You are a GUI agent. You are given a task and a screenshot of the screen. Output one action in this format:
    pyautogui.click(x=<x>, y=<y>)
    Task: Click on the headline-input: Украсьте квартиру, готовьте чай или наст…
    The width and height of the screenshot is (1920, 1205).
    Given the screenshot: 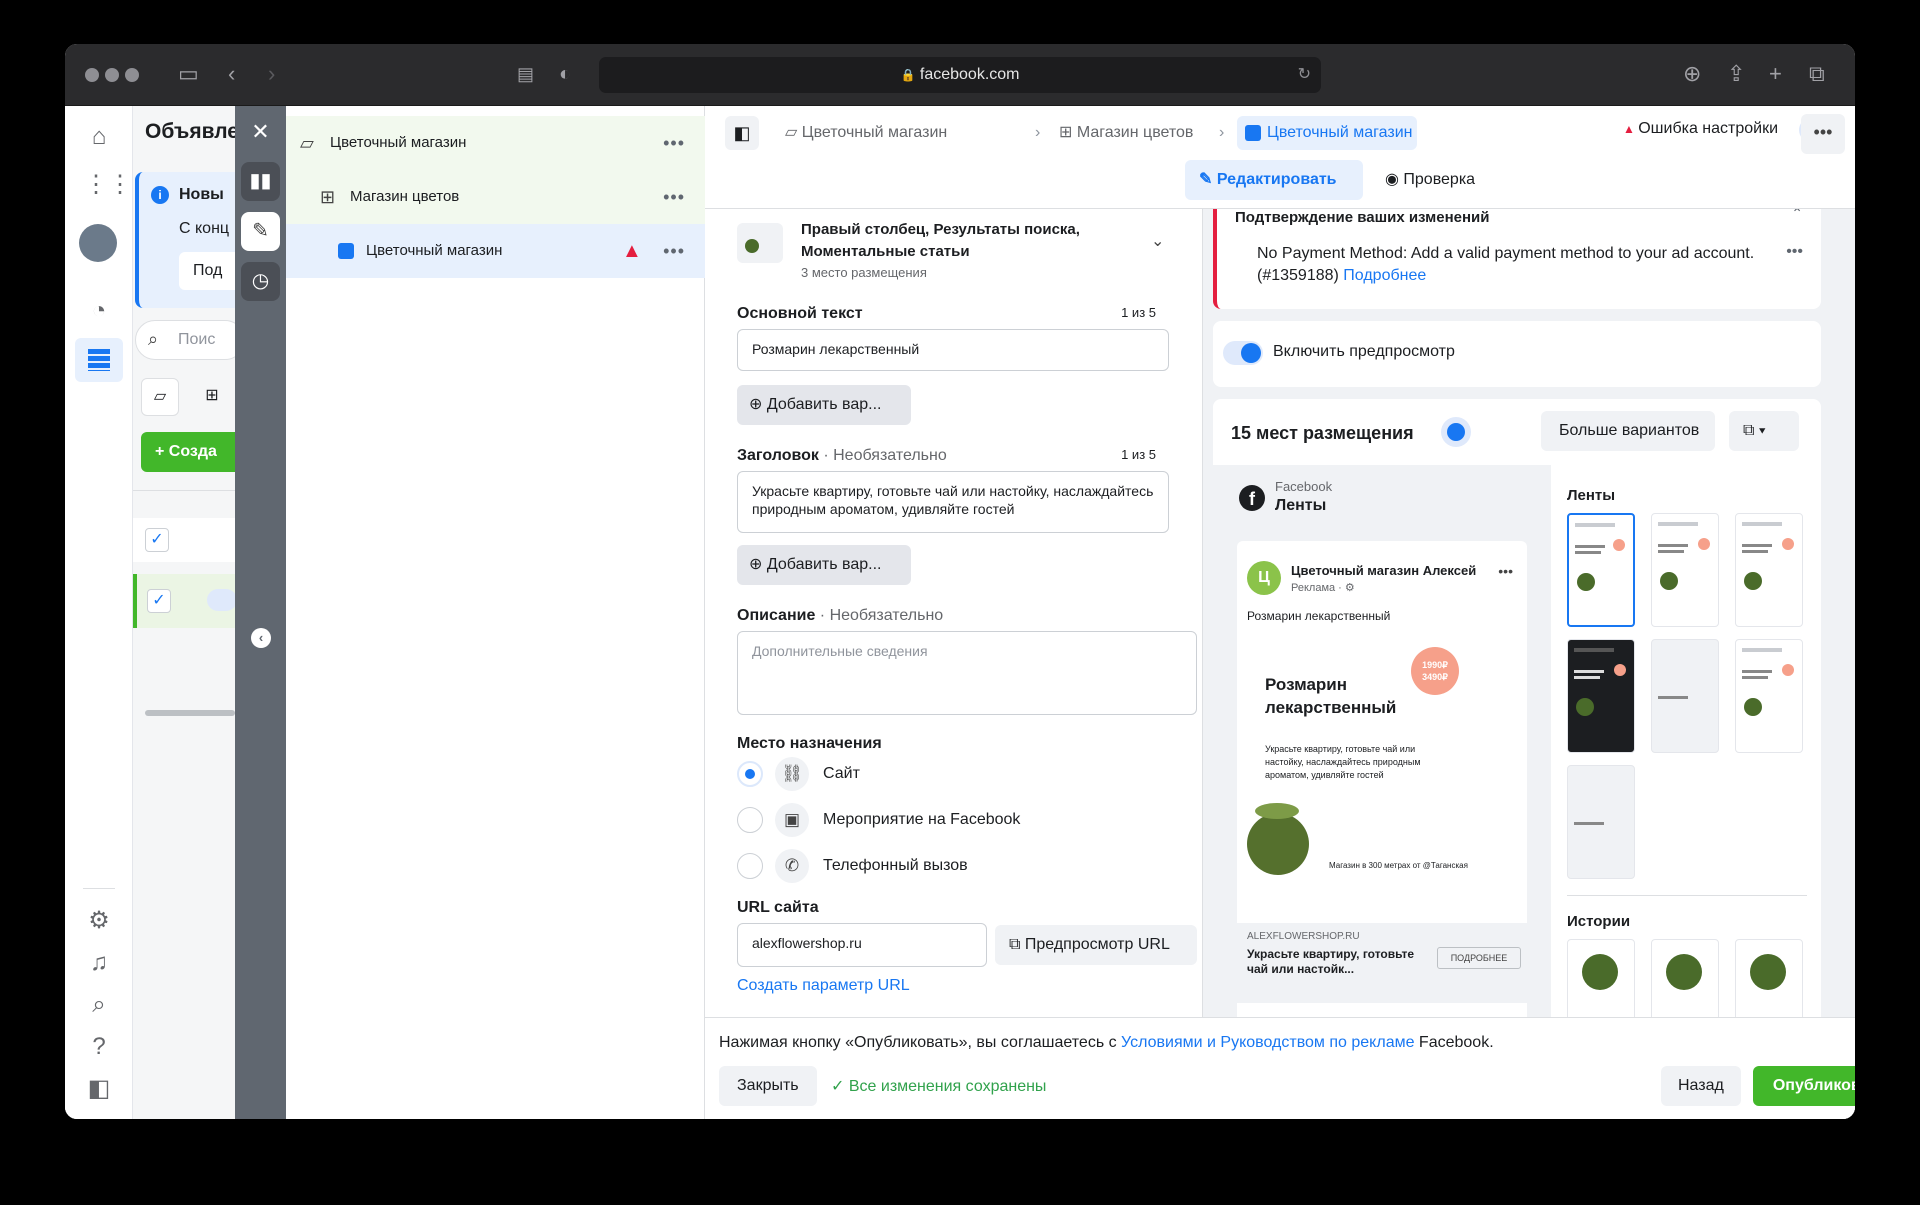 What is the action you would take?
    pyautogui.click(x=953, y=502)
    